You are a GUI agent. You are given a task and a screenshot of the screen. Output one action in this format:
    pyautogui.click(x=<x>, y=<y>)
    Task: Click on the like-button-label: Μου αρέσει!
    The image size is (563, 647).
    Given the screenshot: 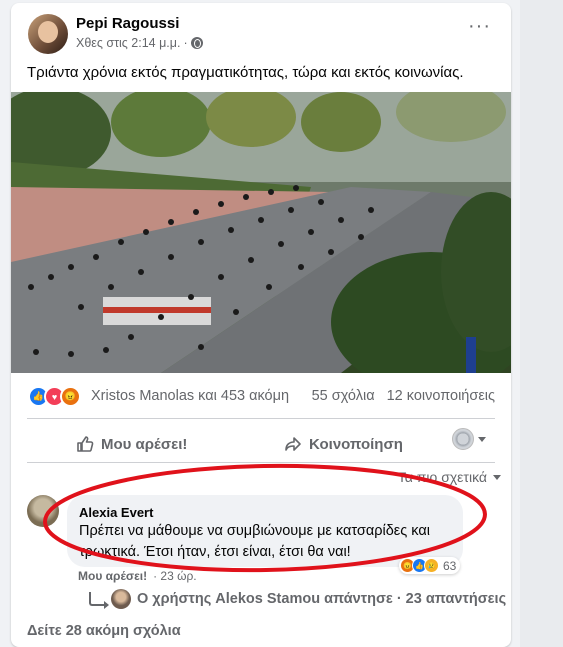 What is the action you would take?
    pyautogui.click(x=144, y=444)
    